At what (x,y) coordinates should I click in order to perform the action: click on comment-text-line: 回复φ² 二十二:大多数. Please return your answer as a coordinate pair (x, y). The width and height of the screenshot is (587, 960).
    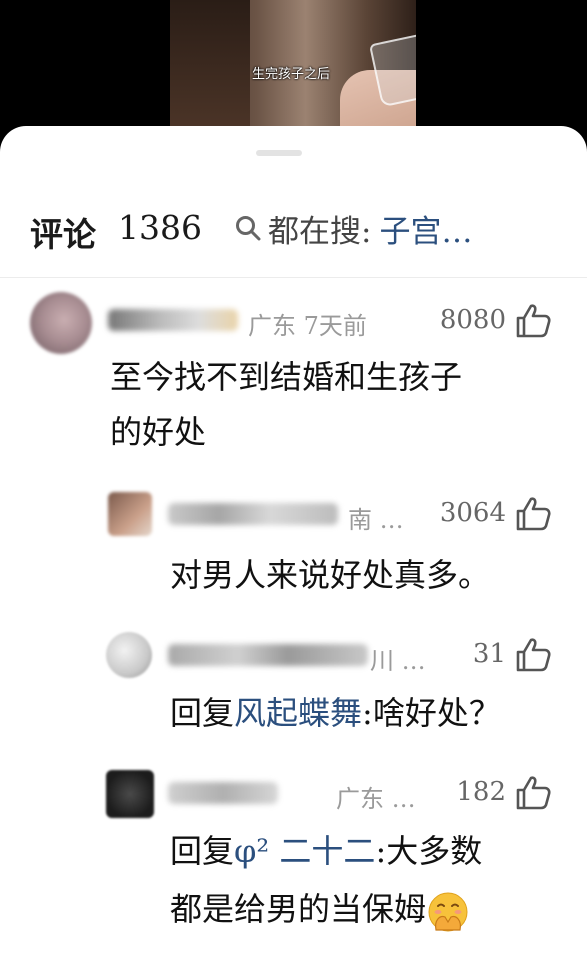
    Looking at the image, I should click on (326, 851).